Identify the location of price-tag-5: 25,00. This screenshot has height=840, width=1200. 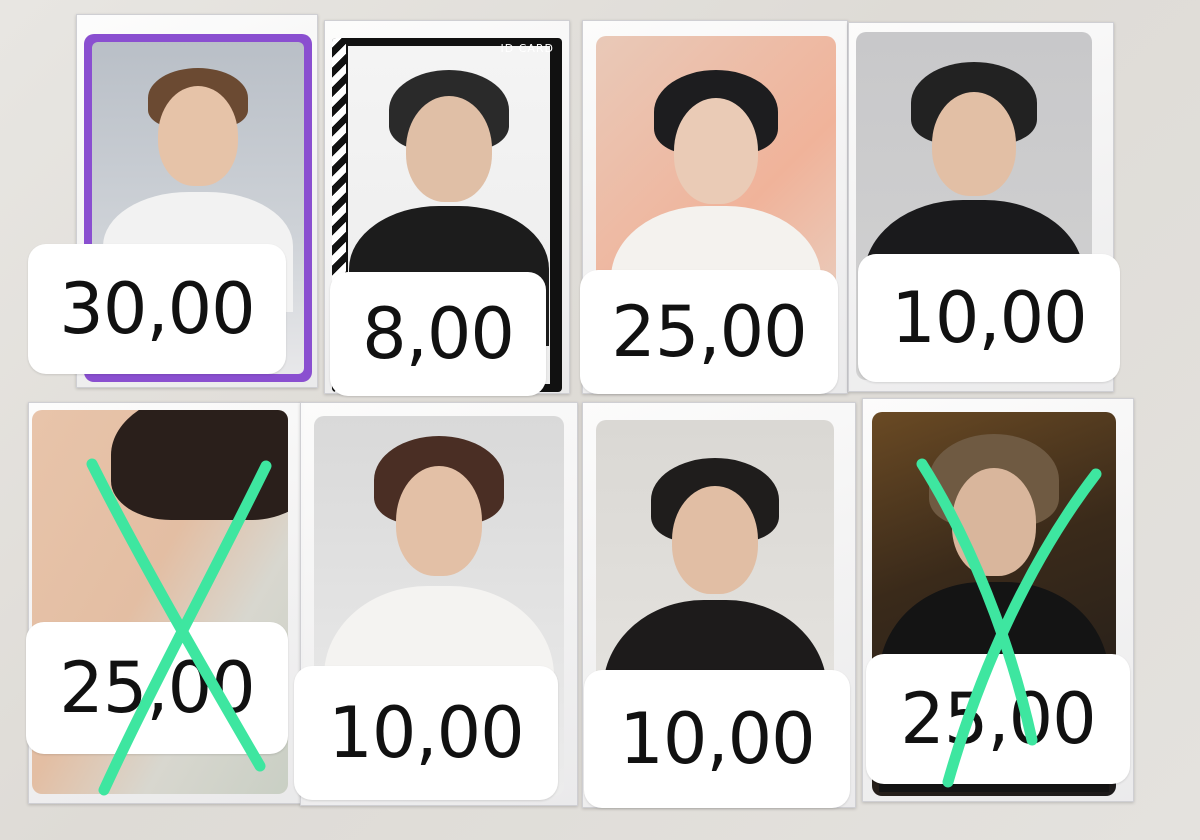
(157, 688).